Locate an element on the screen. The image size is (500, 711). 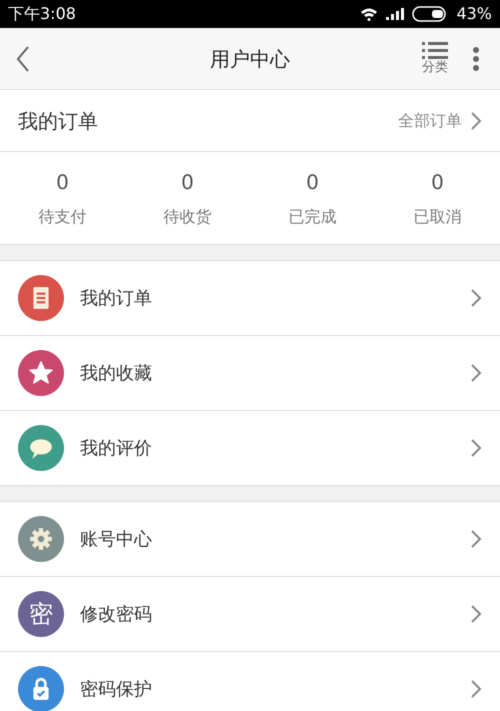
menu-item: 我的订单 is located at coordinates (250, 298).